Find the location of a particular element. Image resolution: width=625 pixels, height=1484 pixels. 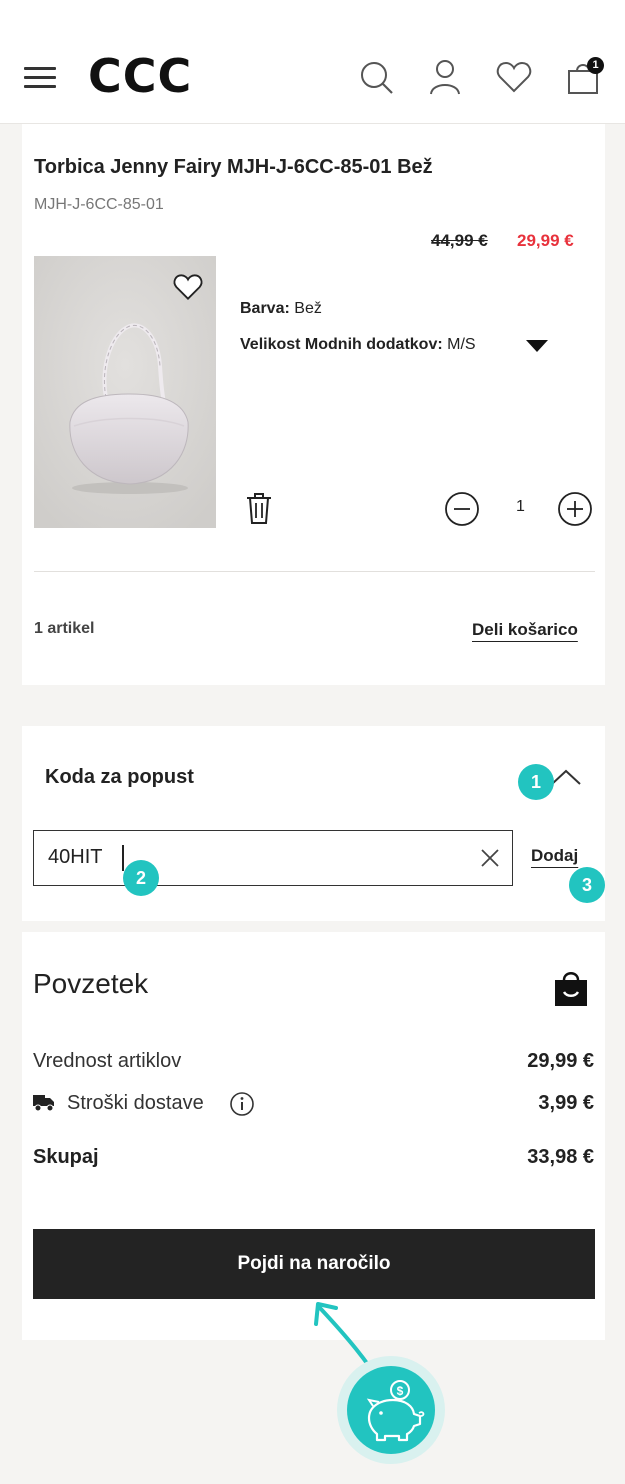

discount-code-card: Koda za popust 1 40HIT 2 Dodaj 3 is located at coordinates (313, 823).